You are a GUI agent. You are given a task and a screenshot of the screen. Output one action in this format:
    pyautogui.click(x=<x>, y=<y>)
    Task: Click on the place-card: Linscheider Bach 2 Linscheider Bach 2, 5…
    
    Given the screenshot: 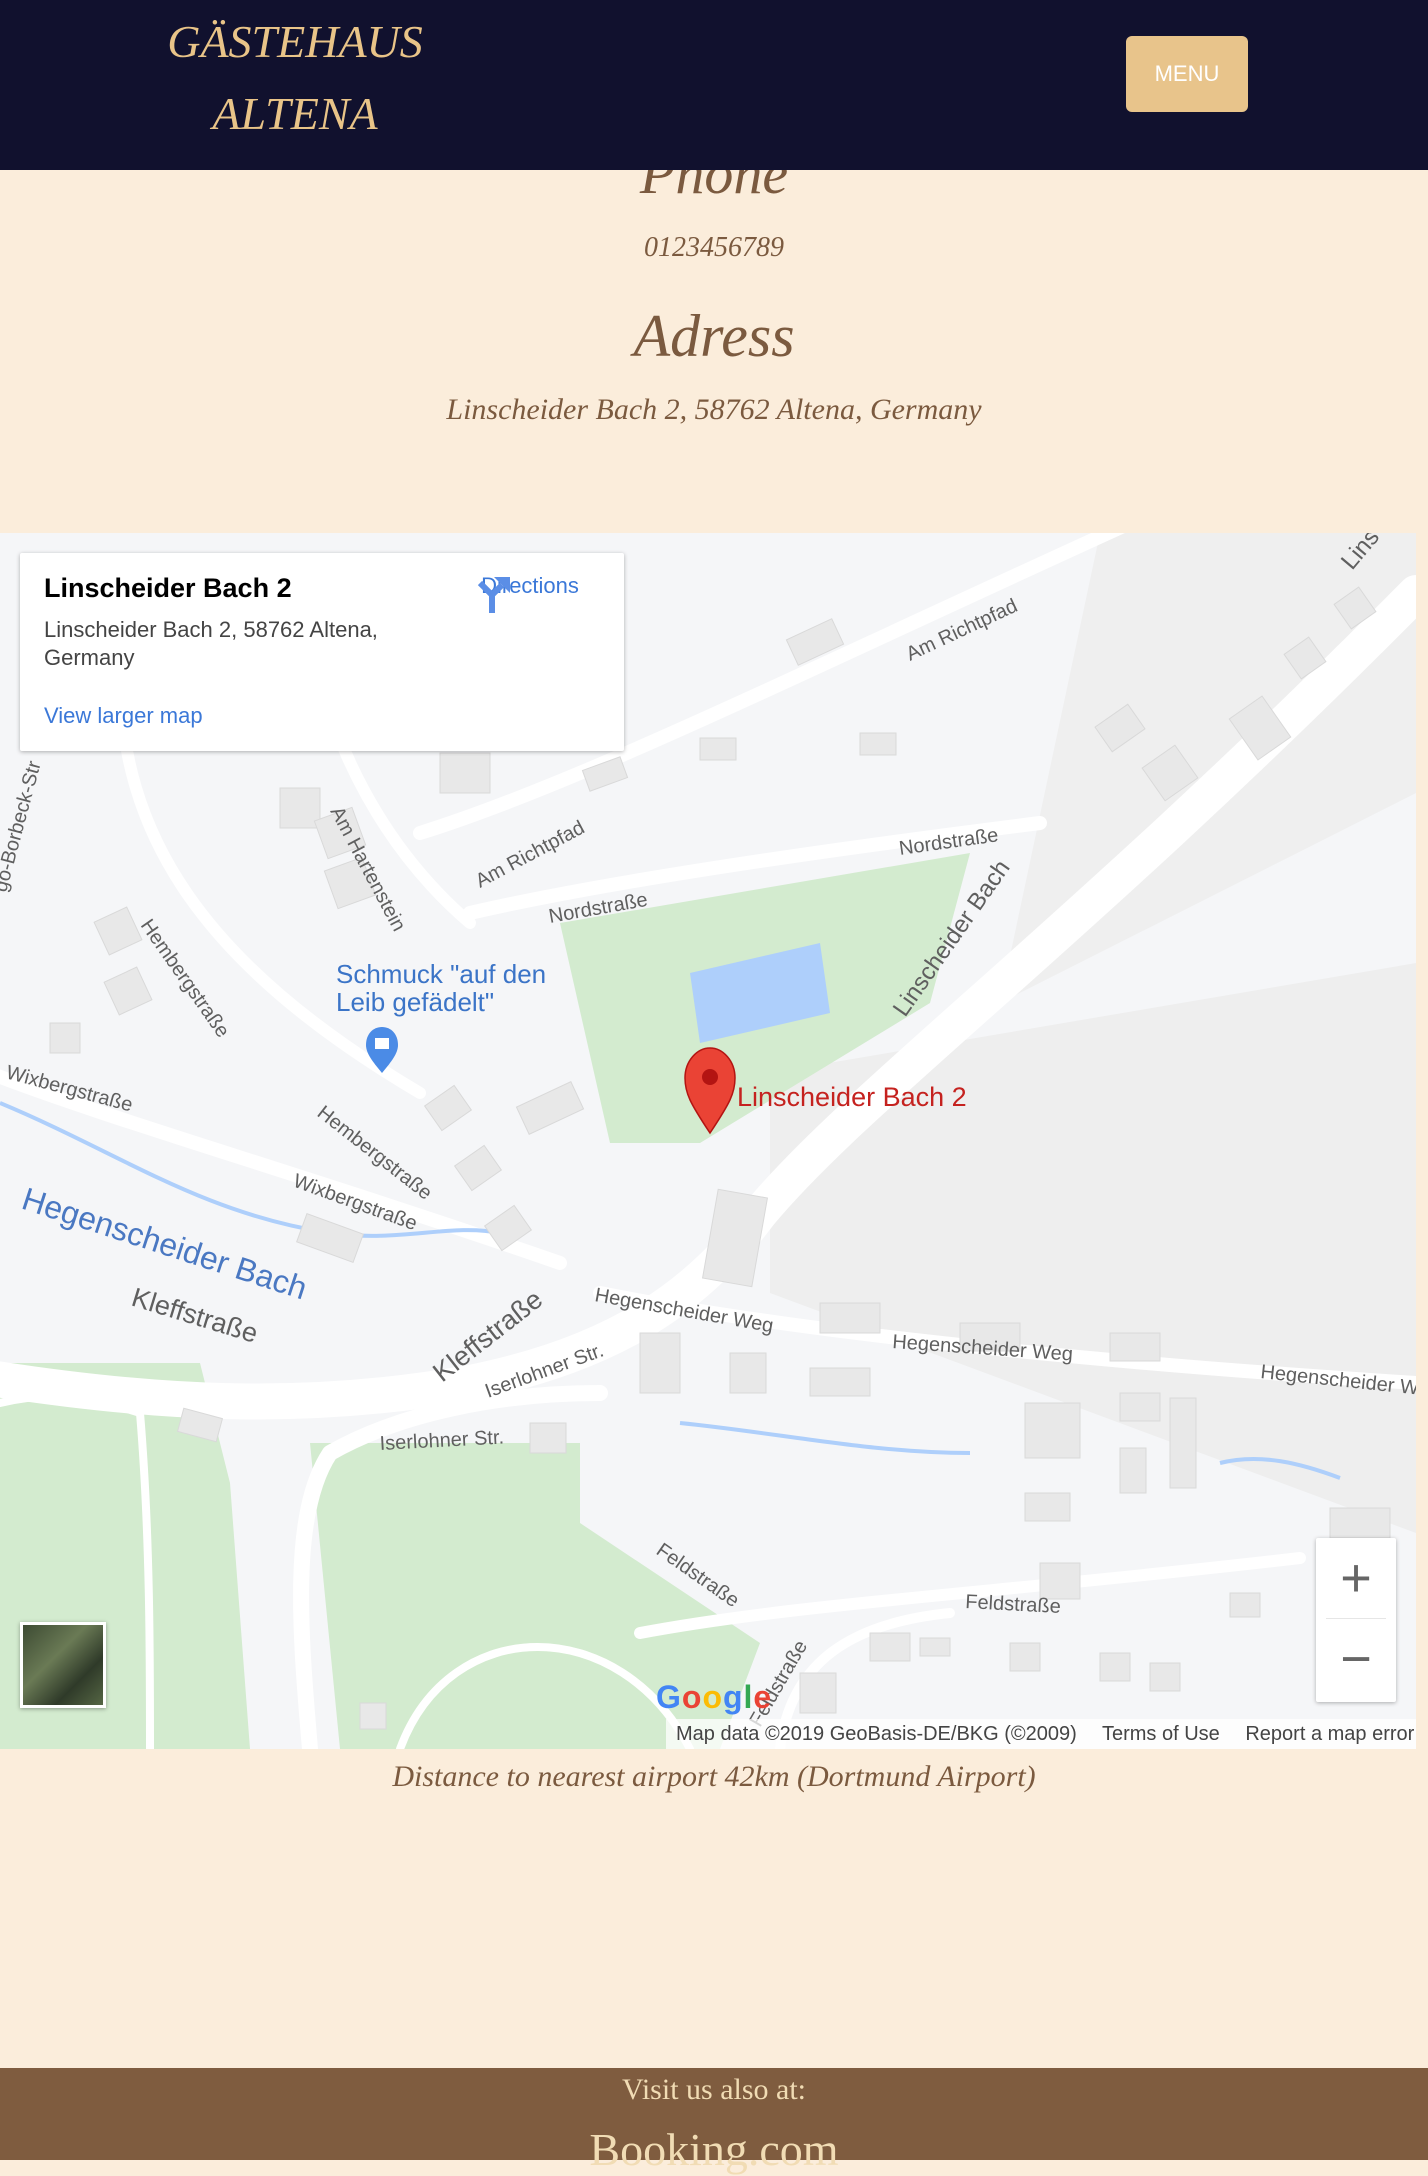 What is the action you would take?
    pyautogui.click(x=322, y=652)
    